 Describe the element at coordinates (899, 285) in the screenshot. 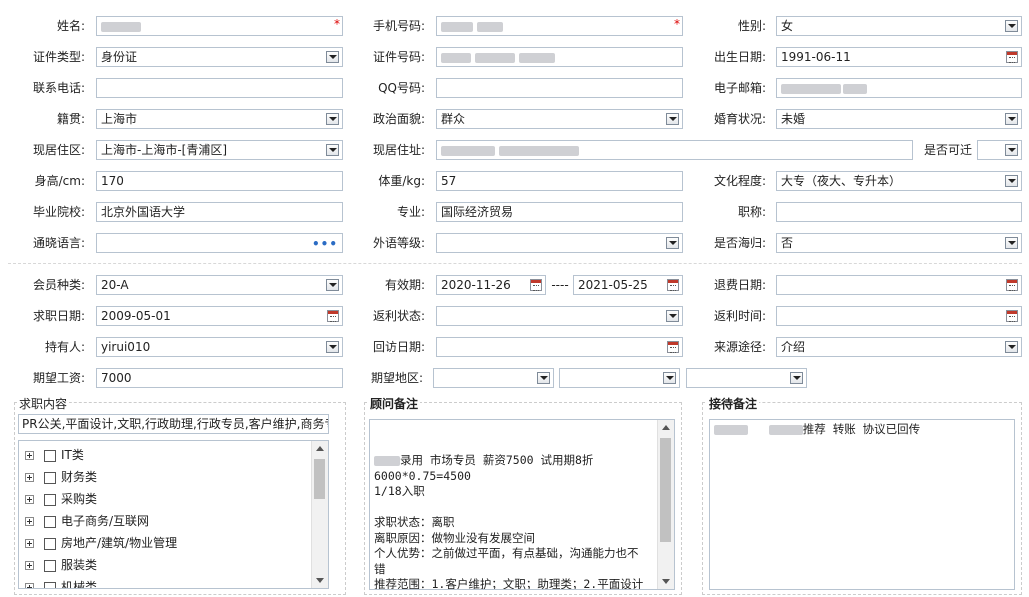

I see `refund-date-input` at that location.